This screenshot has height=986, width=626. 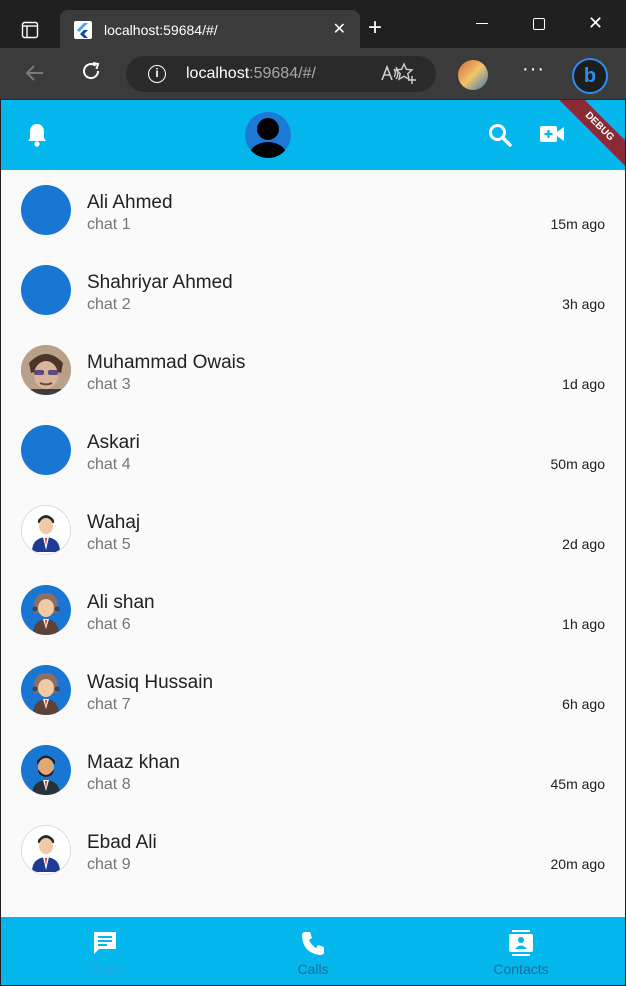 What do you see at coordinates (121, 602) in the screenshot?
I see `contact-name: Ali shan` at bounding box center [121, 602].